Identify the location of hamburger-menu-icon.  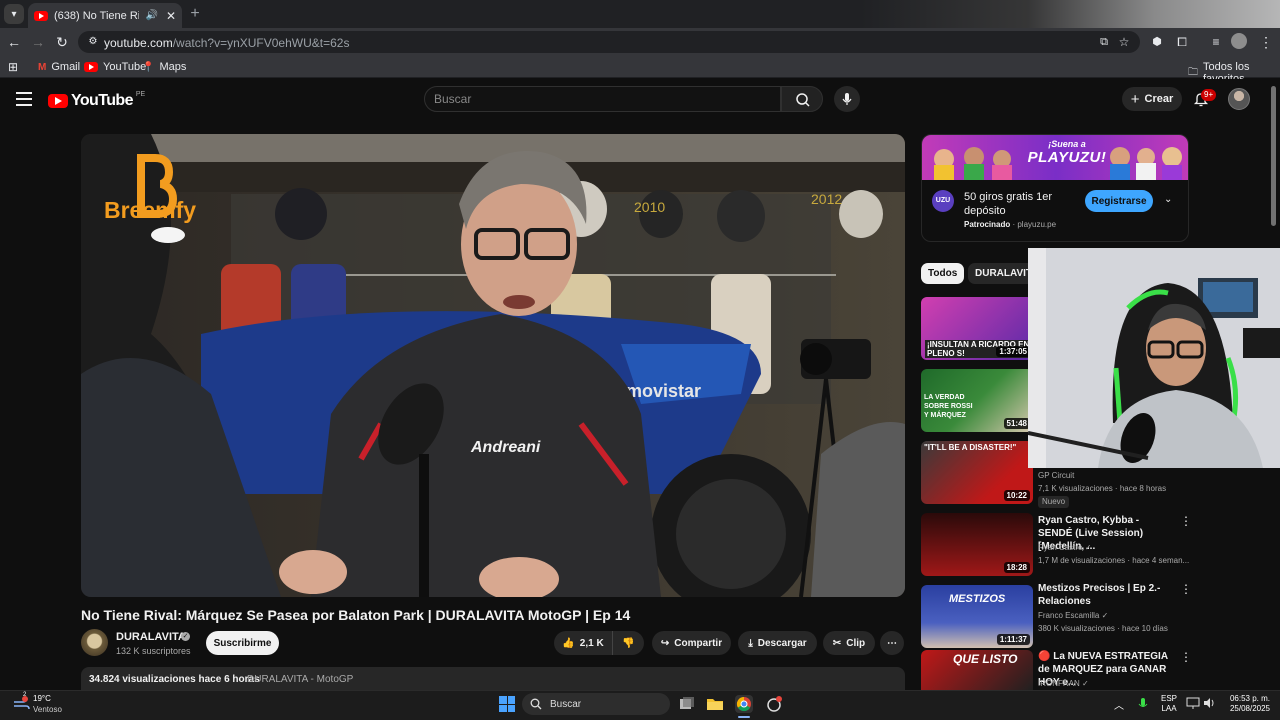
(24, 99).